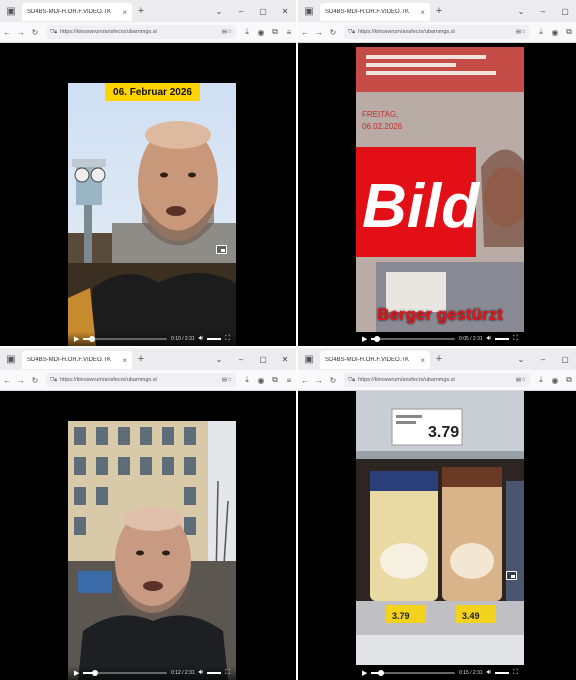 Image resolution: width=576 pixels, height=680 pixels. What do you see at coordinates (183, 339) in the screenshot?
I see `time-display: 0:10 / 2:31` at bounding box center [183, 339].